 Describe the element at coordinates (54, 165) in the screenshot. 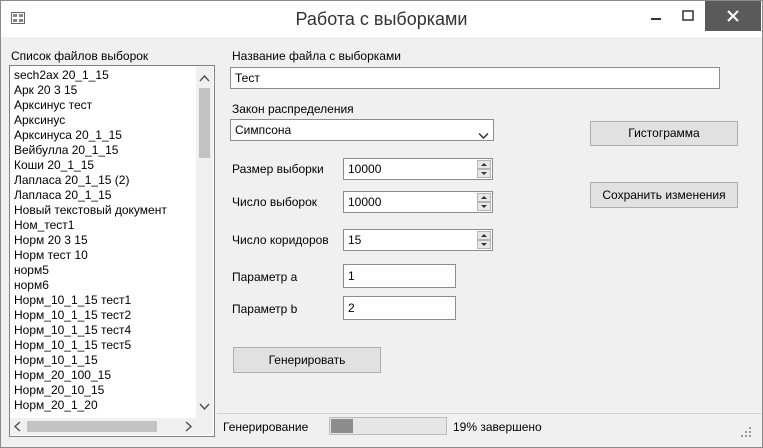

I see `list-item: Коши 20_1_15` at that location.